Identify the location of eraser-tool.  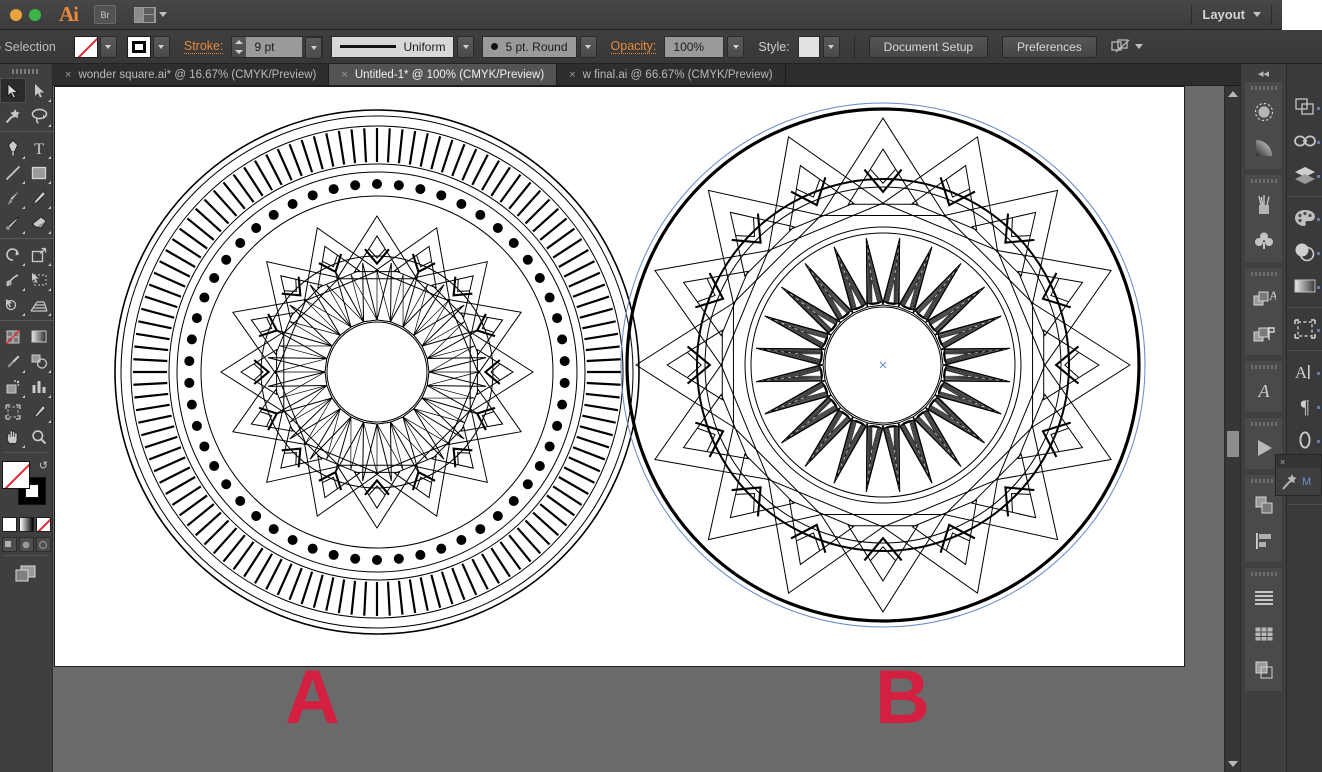
(39, 222).